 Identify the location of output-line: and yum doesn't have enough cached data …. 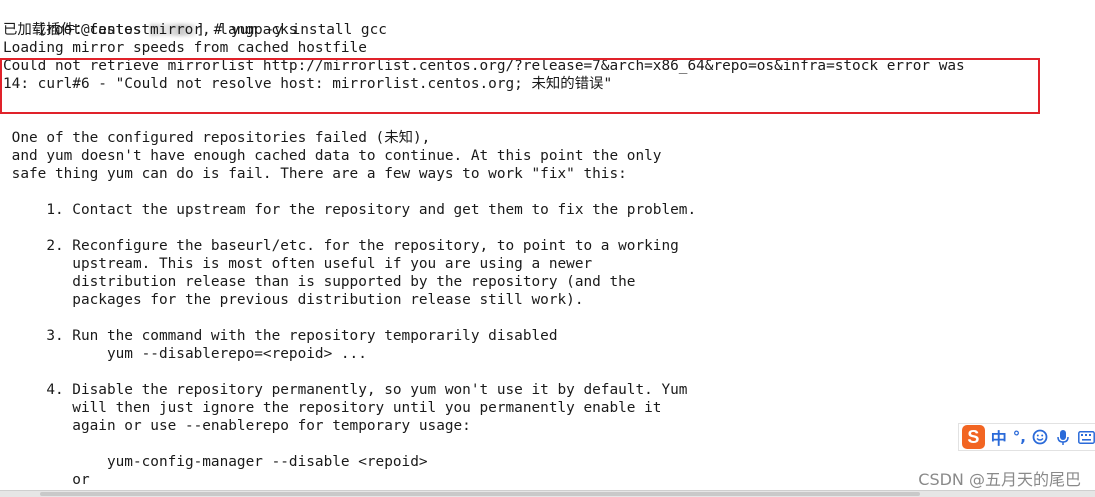
(332, 156).